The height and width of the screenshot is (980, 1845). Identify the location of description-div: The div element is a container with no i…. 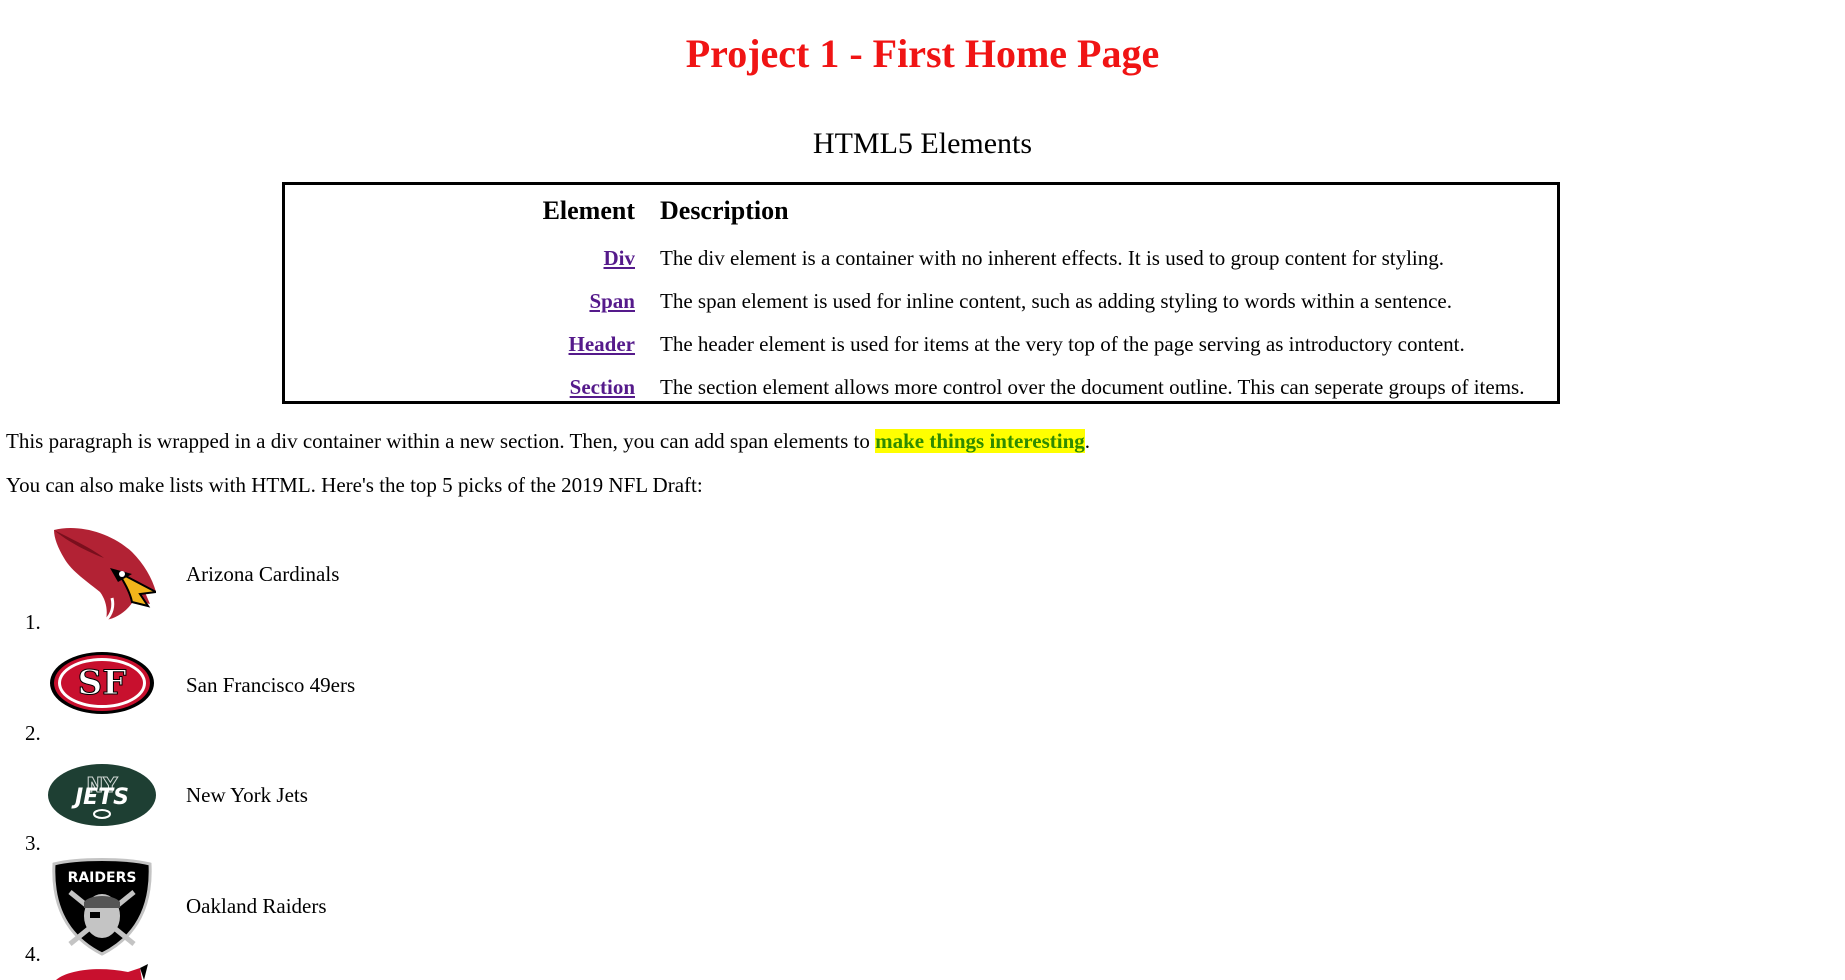
(1052, 258).